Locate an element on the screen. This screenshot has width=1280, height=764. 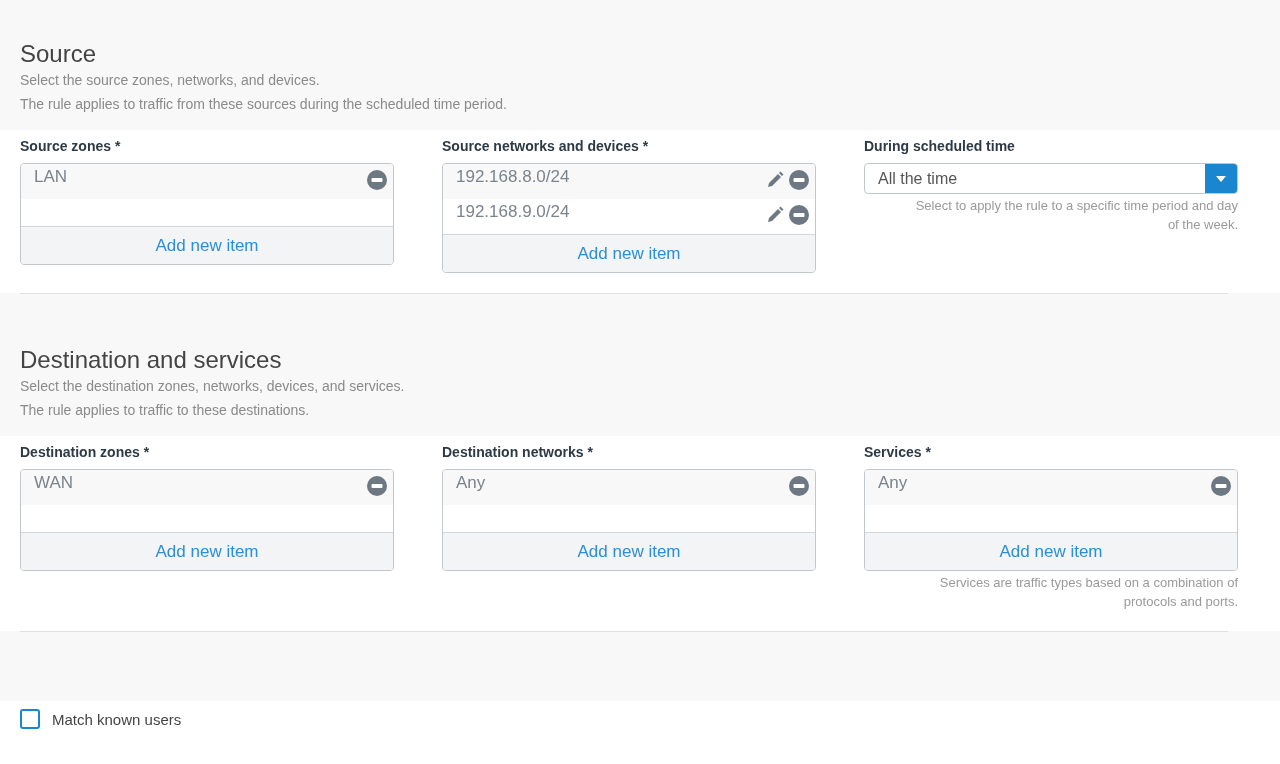
caret-icon is located at coordinates (1221, 178).